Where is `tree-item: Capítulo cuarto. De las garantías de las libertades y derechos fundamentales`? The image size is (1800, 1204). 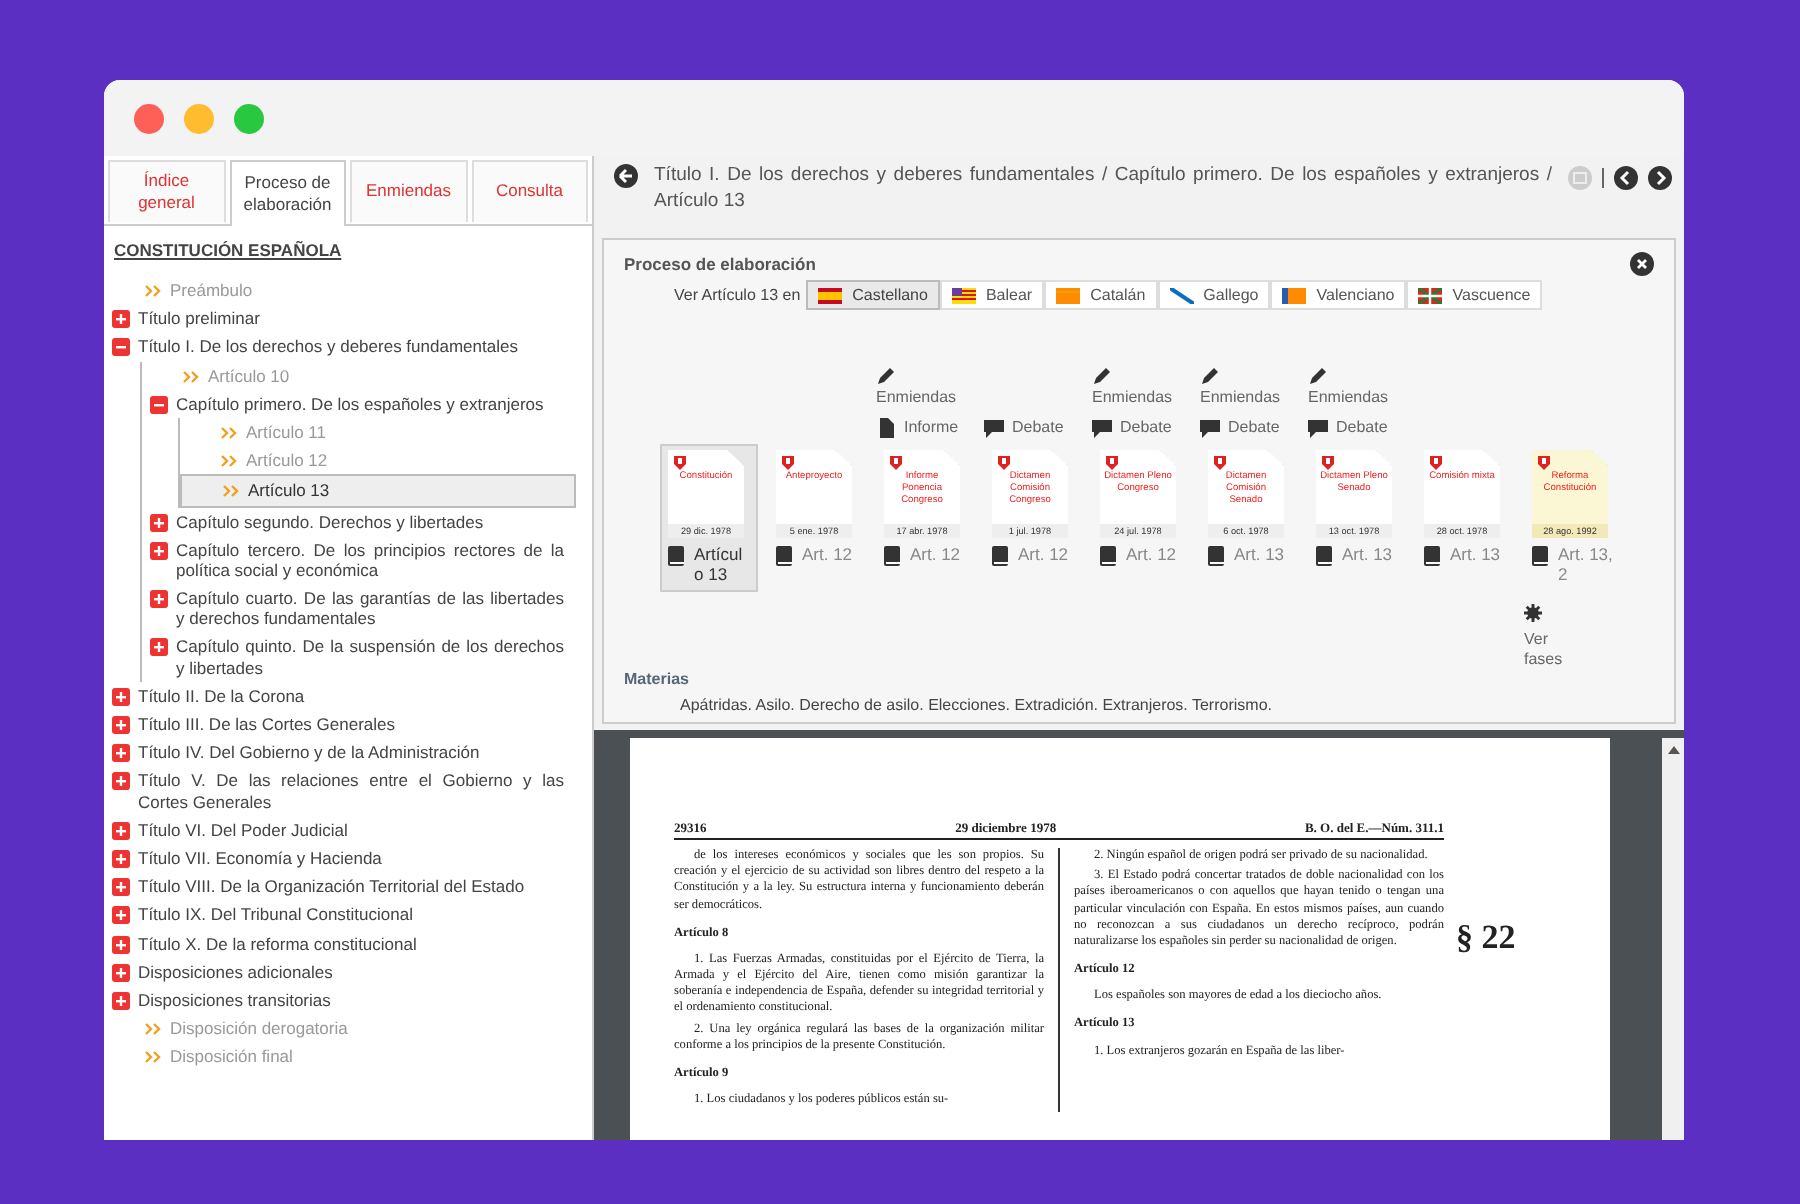
tree-item: Capítulo cuarto. De las garantías de las libertades y derechos fundamentales is located at coordinates (359, 608).